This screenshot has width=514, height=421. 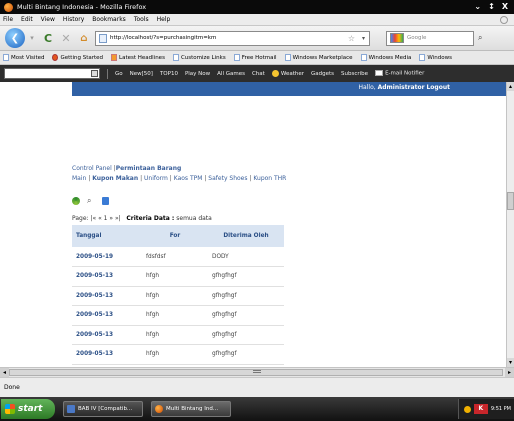 I want to click on bookmark-windows-marketplace: Windows Marketplace, so click(x=318, y=57).